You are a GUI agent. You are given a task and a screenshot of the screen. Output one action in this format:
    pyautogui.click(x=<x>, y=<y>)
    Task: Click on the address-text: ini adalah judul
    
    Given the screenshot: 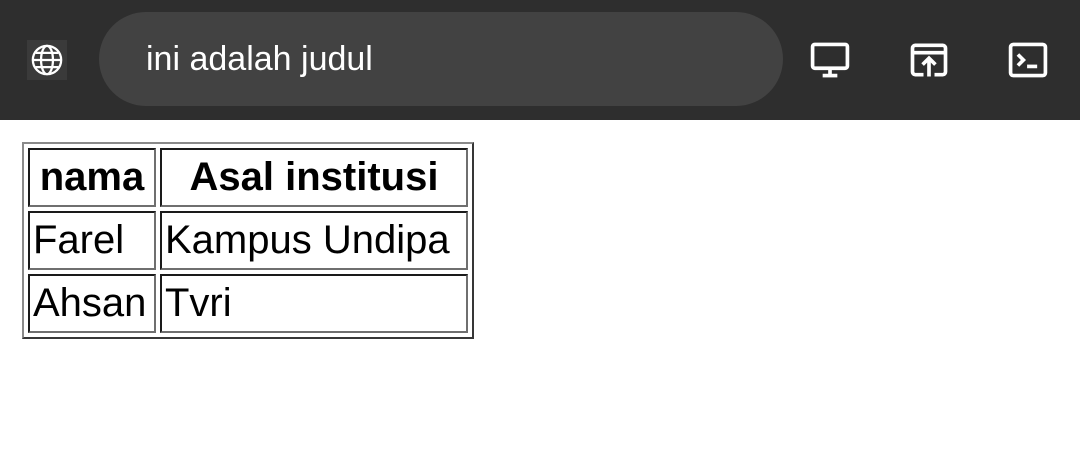 What is the action you would take?
    pyautogui.click(x=259, y=59)
    